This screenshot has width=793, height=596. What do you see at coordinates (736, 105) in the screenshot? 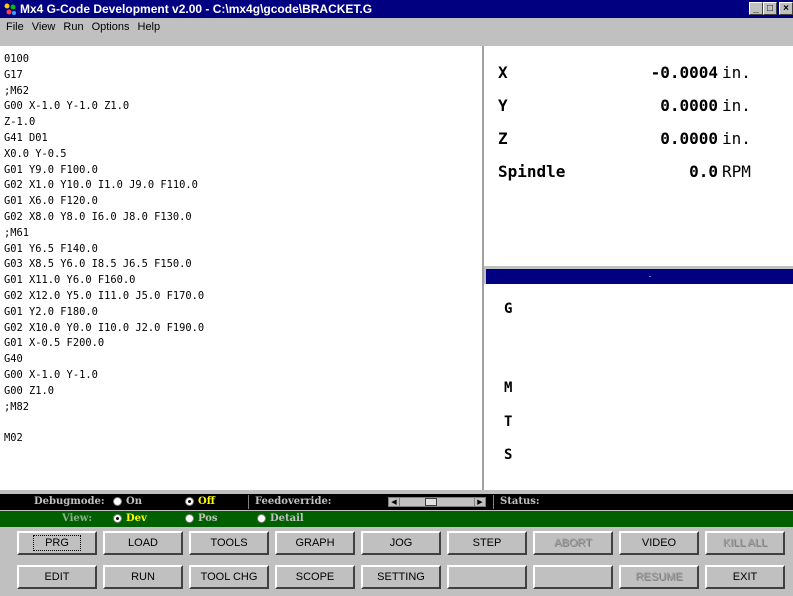
I see `y-axis-unit: in.` at bounding box center [736, 105].